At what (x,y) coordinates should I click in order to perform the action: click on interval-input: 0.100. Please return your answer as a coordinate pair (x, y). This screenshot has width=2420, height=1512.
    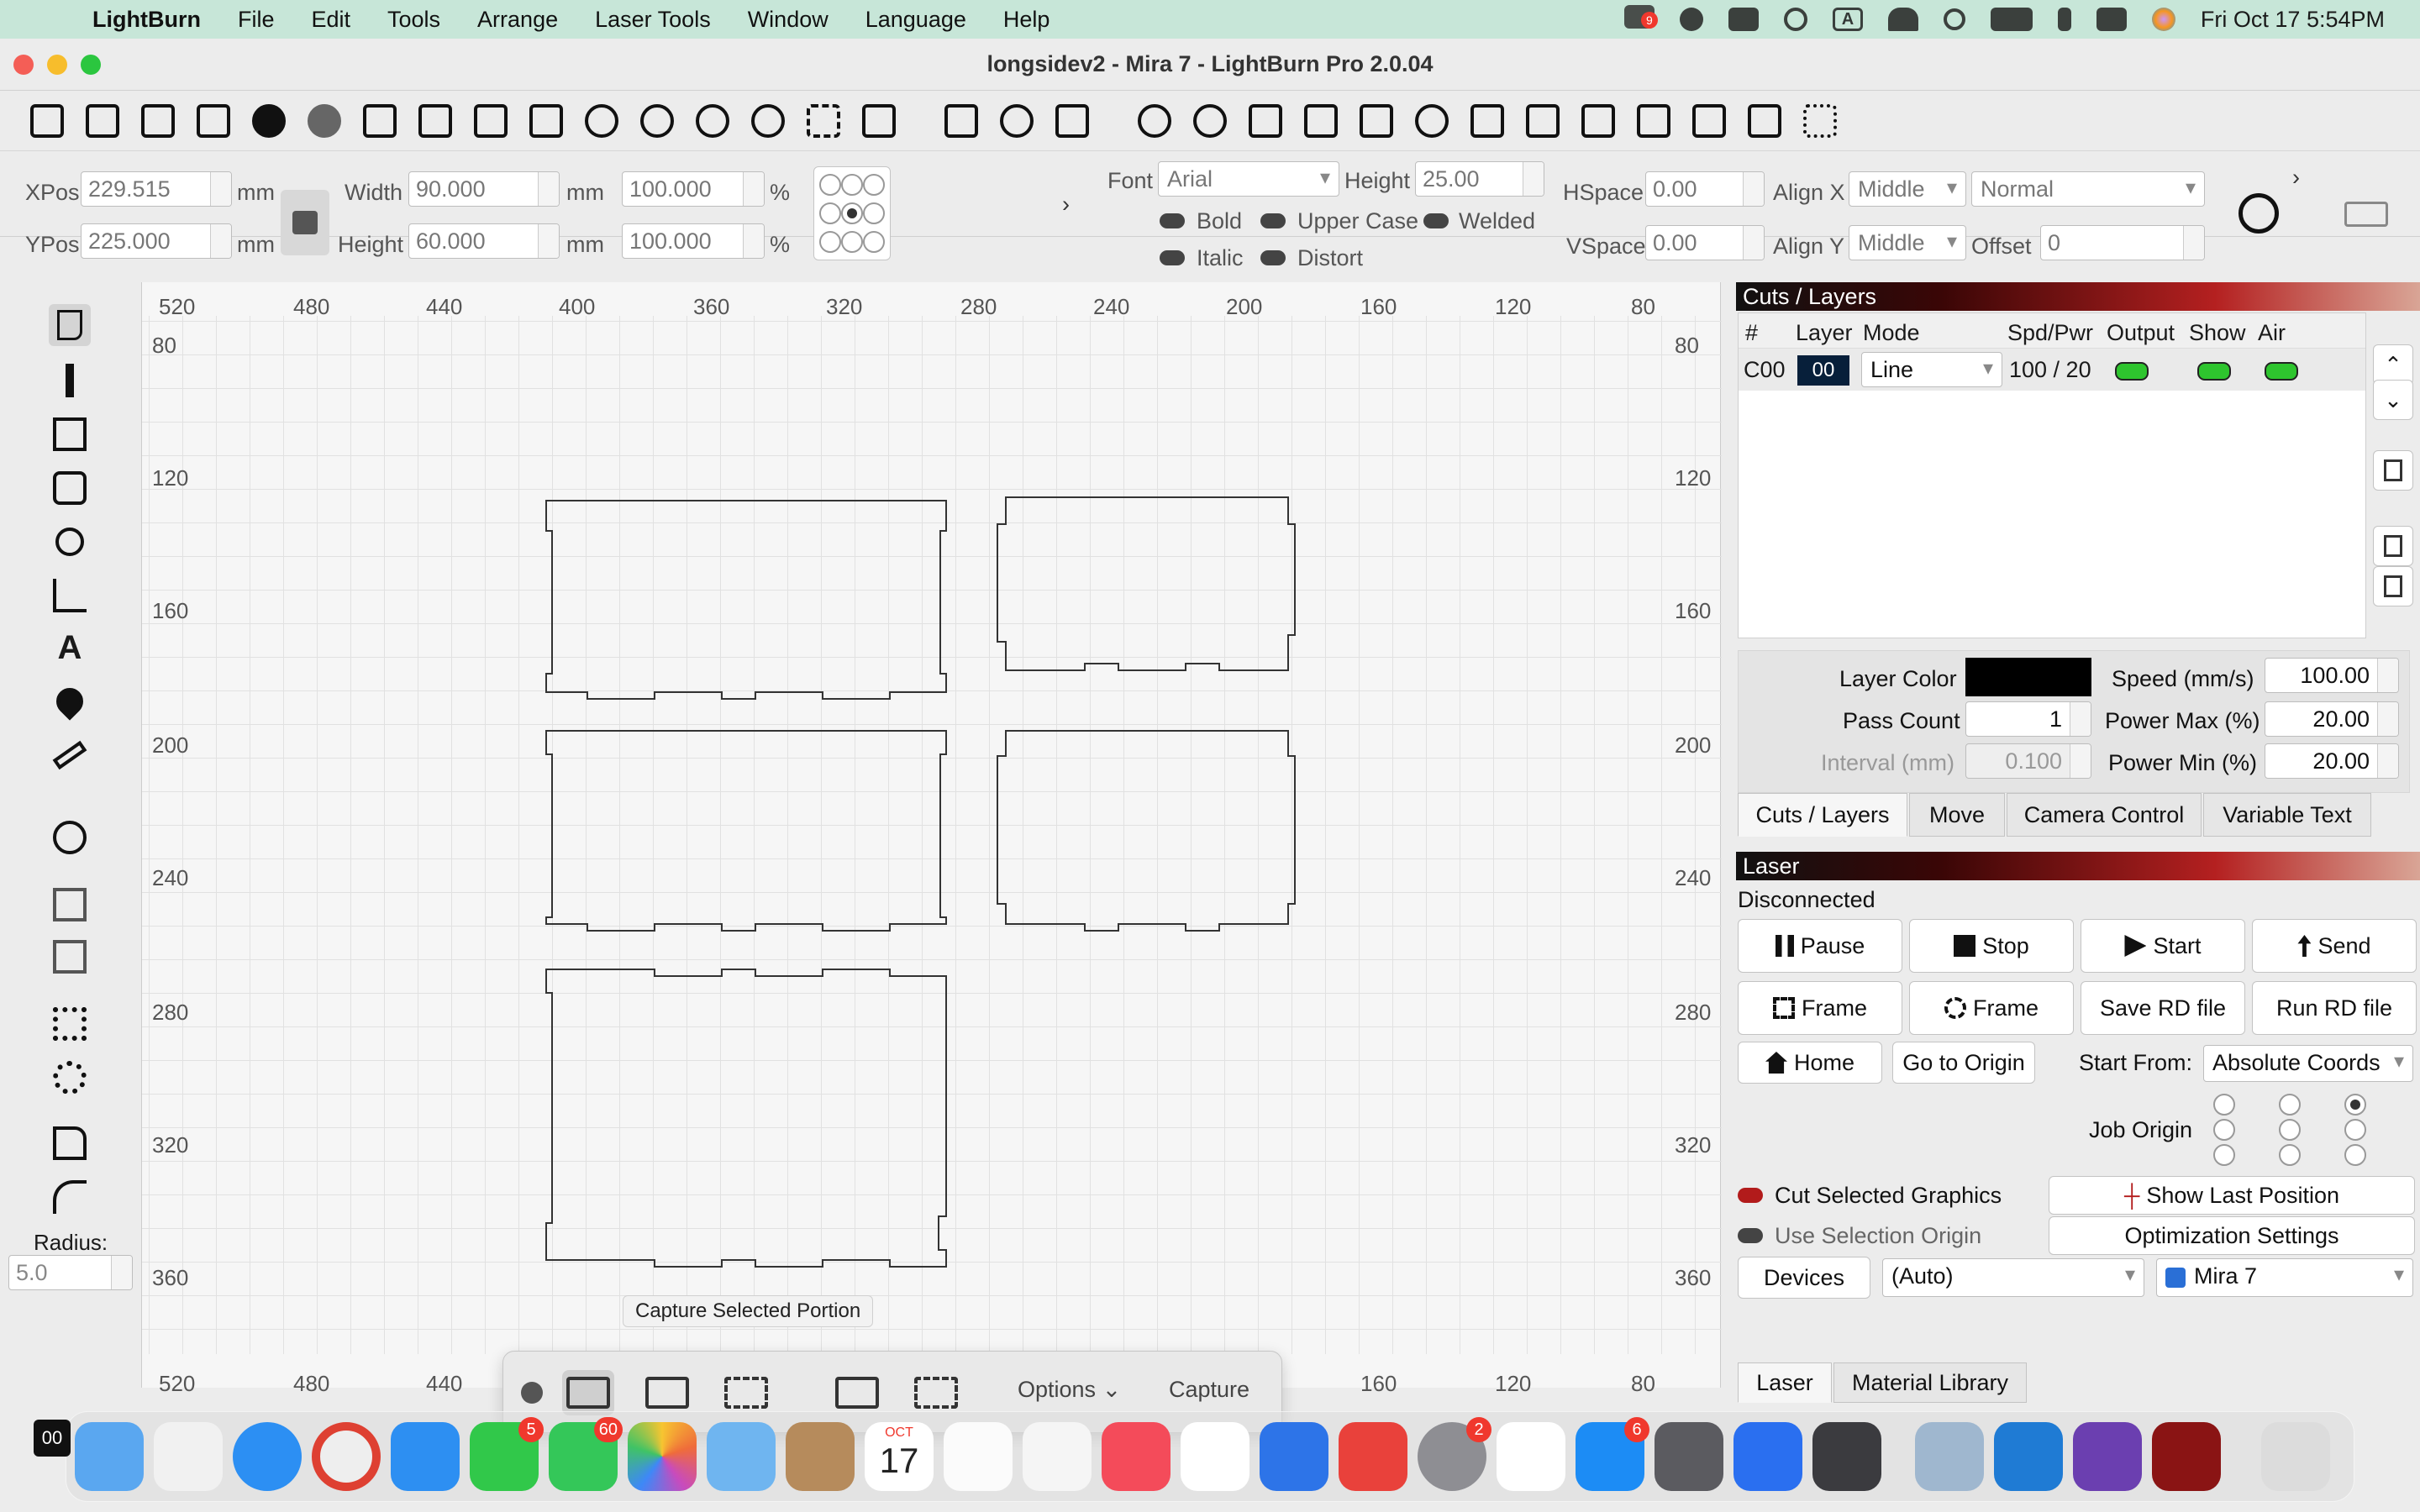
    Looking at the image, I should click on (2028, 761).